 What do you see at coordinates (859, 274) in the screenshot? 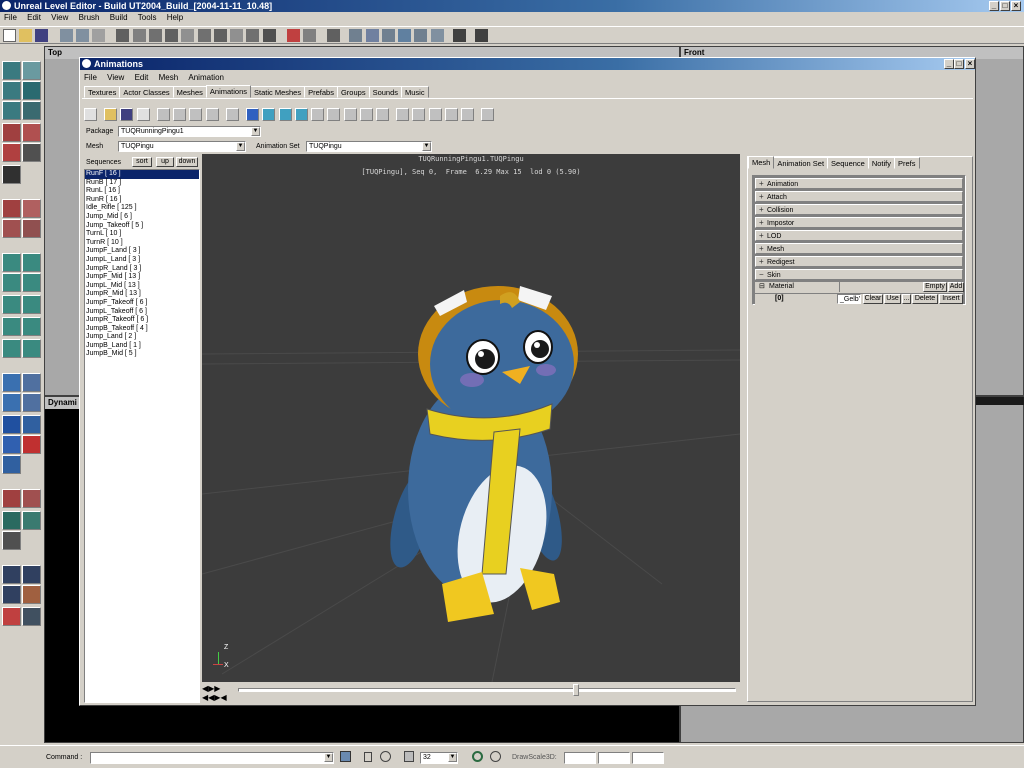
I see `property-category: − Skin` at bounding box center [859, 274].